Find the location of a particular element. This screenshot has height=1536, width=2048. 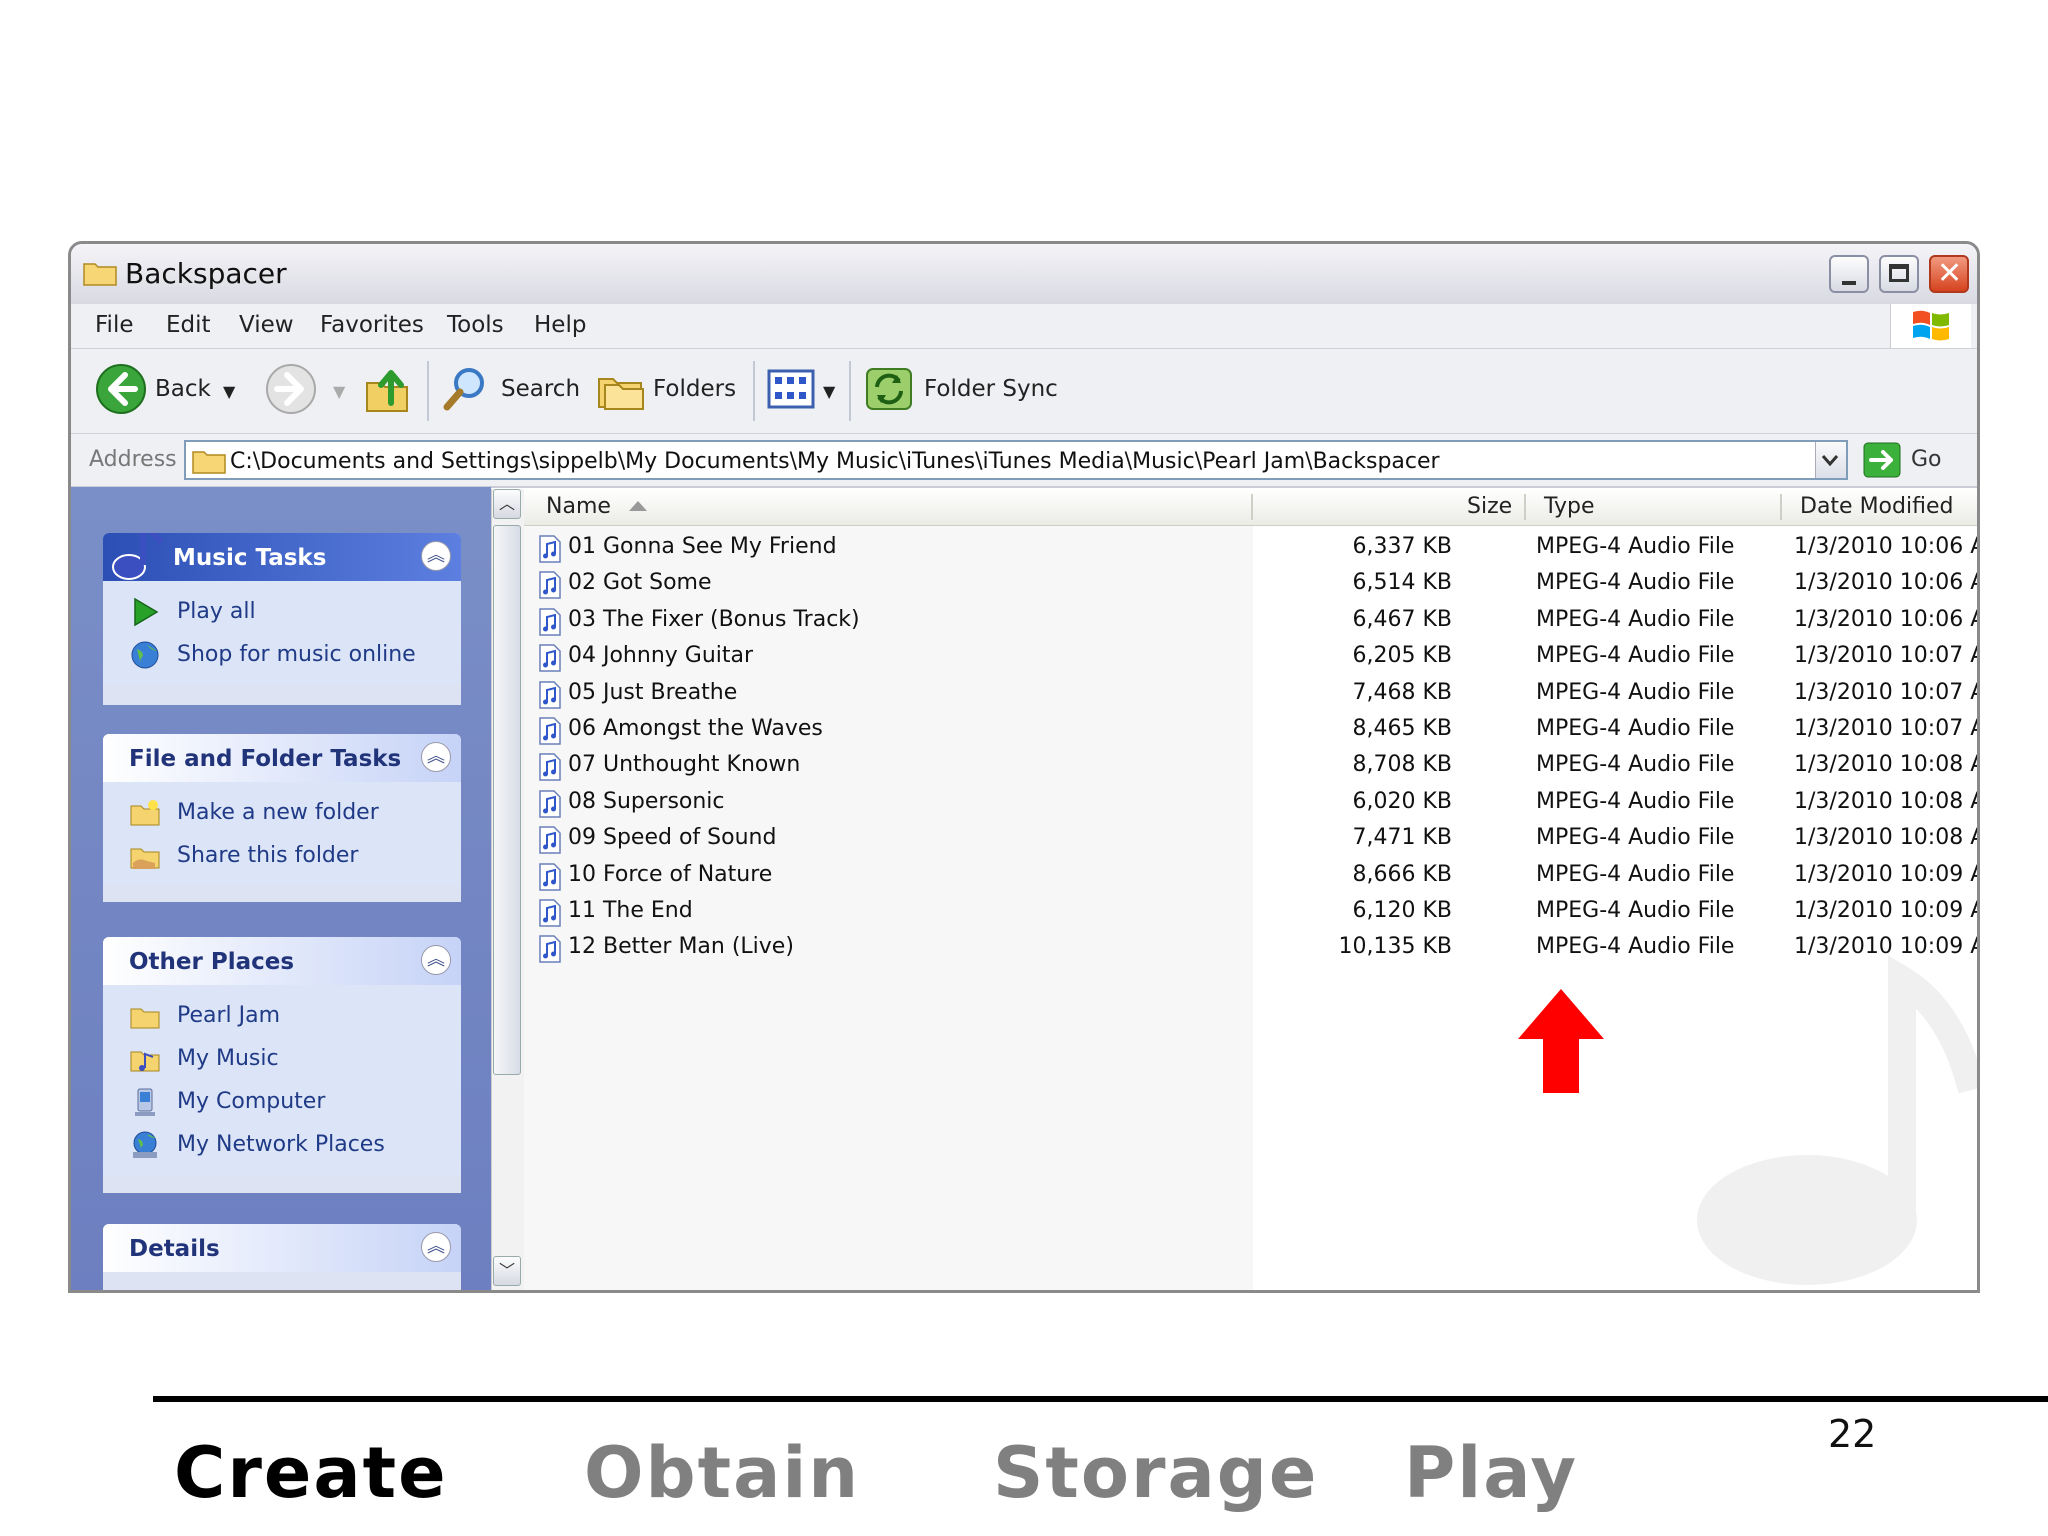

folder-sync-icon is located at coordinates (889, 389).